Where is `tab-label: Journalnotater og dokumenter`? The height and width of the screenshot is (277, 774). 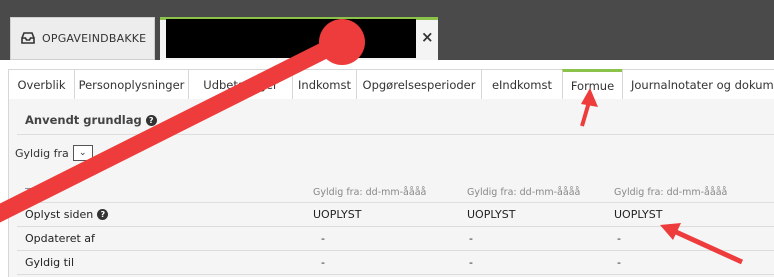 tab-label: Journalnotater og dokumenter is located at coordinates (702, 84).